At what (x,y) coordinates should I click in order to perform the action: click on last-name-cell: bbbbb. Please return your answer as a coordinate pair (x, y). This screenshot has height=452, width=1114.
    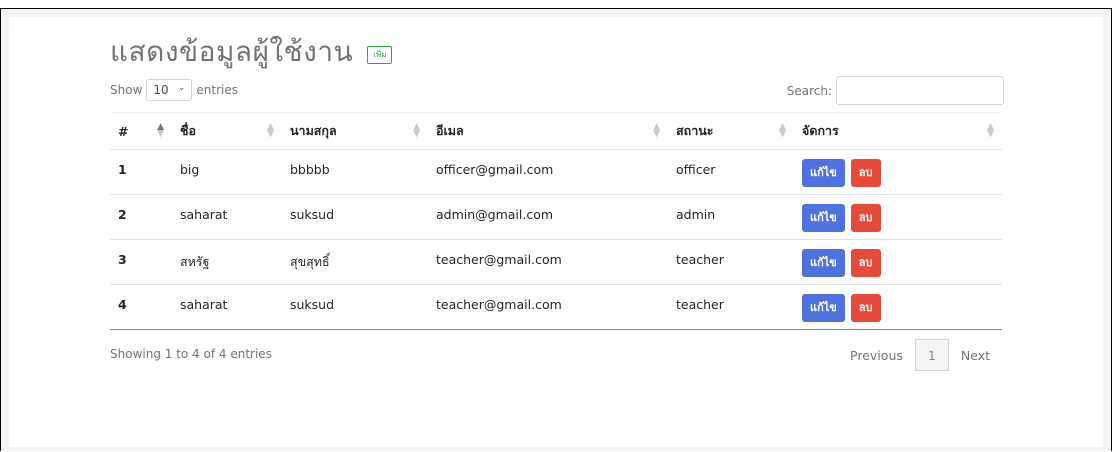
    Looking at the image, I should click on (355, 172).